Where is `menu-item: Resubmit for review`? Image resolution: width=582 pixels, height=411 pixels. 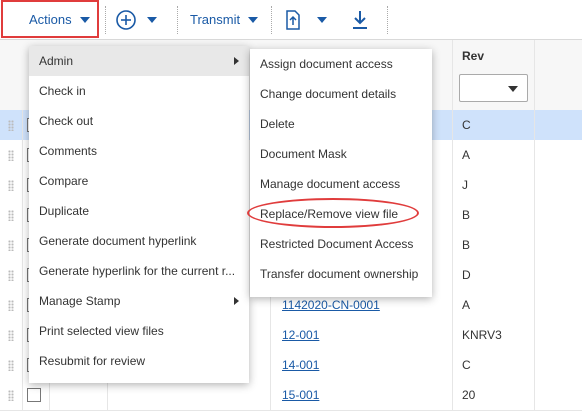
menu-item: Resubmit for review is located at coordinates (139, 361).